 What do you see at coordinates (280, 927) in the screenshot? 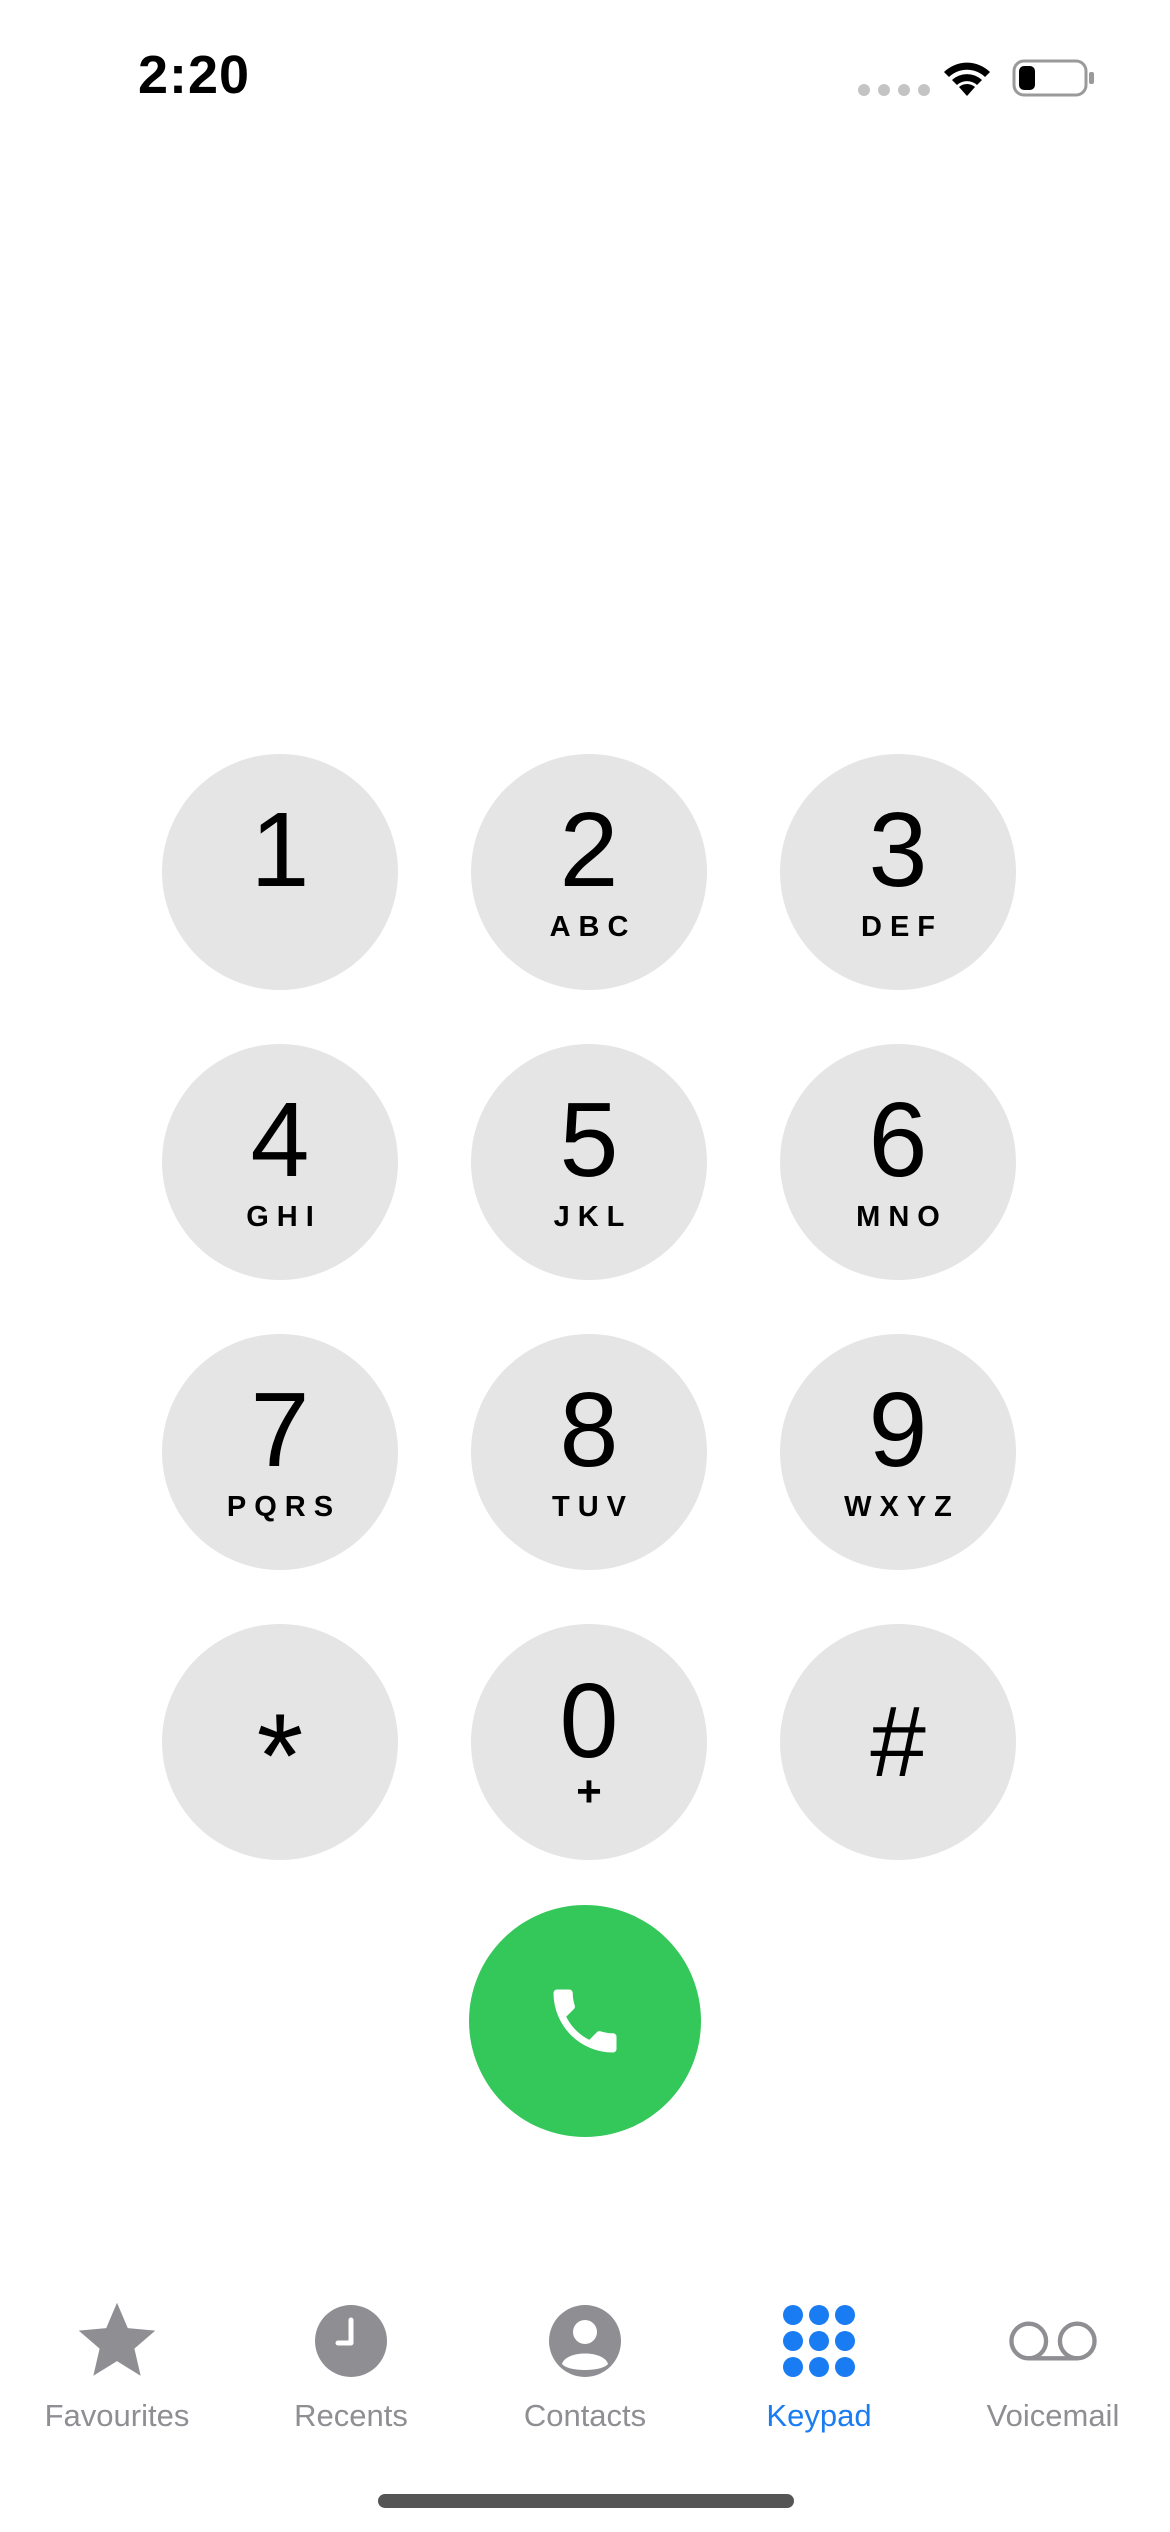
I see `key-letters` at bounding box center [280, 927].